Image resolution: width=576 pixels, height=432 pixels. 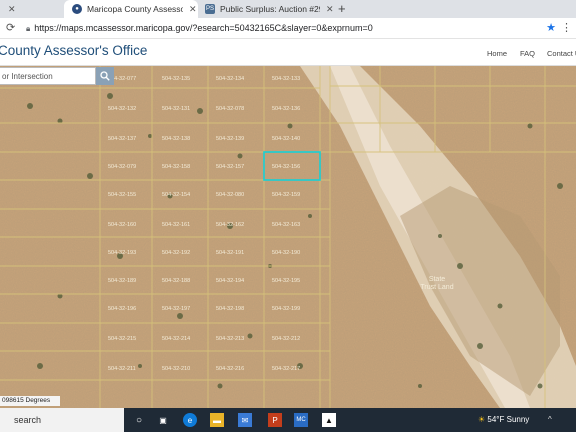 What do you see at coordinates (122, 139) in the screenshot?
I see `parcel-label: 504-32-137` at bounding box center [122, 139].